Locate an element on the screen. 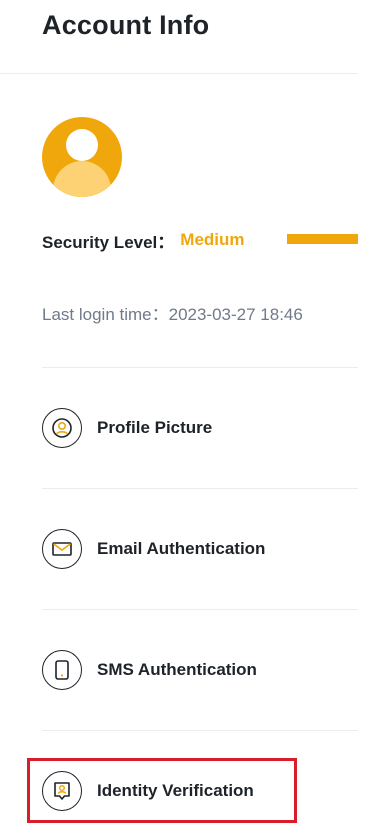  avatar is located at coordinates (82, 157).